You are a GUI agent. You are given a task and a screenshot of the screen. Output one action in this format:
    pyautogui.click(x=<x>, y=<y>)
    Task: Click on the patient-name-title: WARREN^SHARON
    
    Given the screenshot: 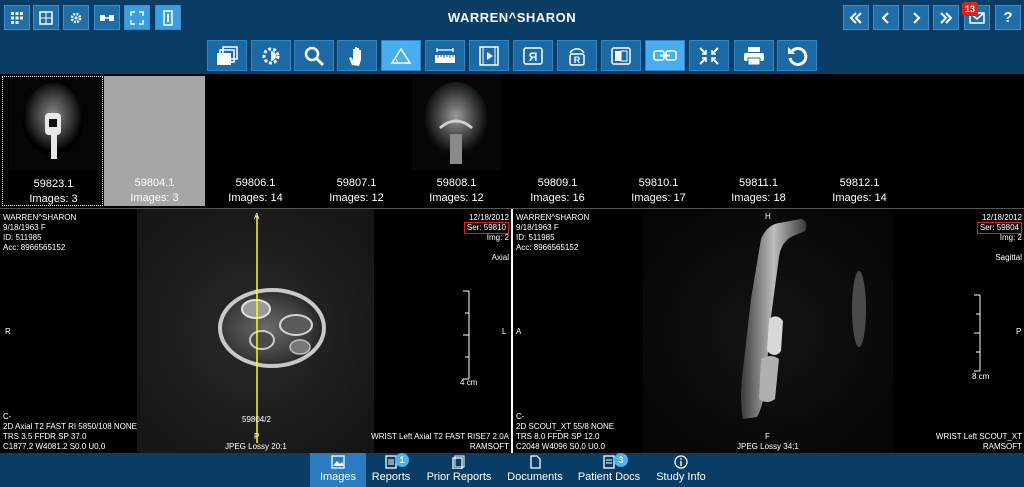 What is the action you would take?
    pyautogui.click(x=512, y=17)
    